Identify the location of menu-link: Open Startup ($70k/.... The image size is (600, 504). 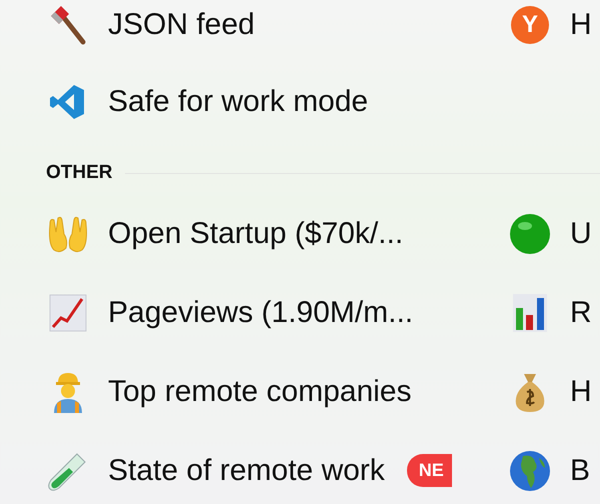
(256, 234).